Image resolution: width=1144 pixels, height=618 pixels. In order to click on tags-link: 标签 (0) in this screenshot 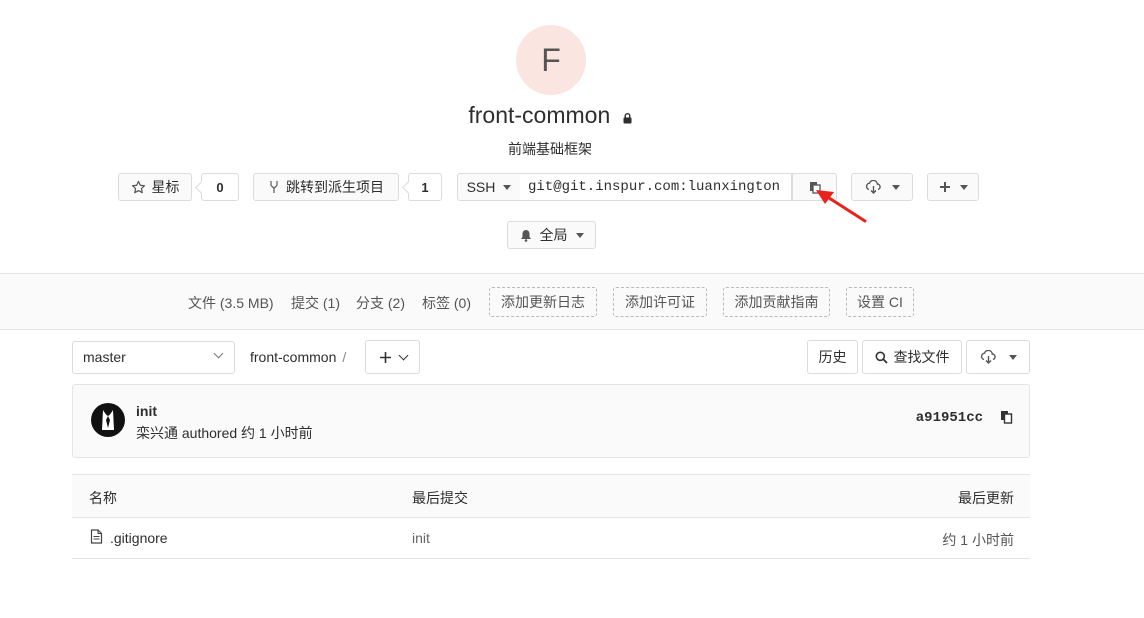, I will do `click(446, 303)`.